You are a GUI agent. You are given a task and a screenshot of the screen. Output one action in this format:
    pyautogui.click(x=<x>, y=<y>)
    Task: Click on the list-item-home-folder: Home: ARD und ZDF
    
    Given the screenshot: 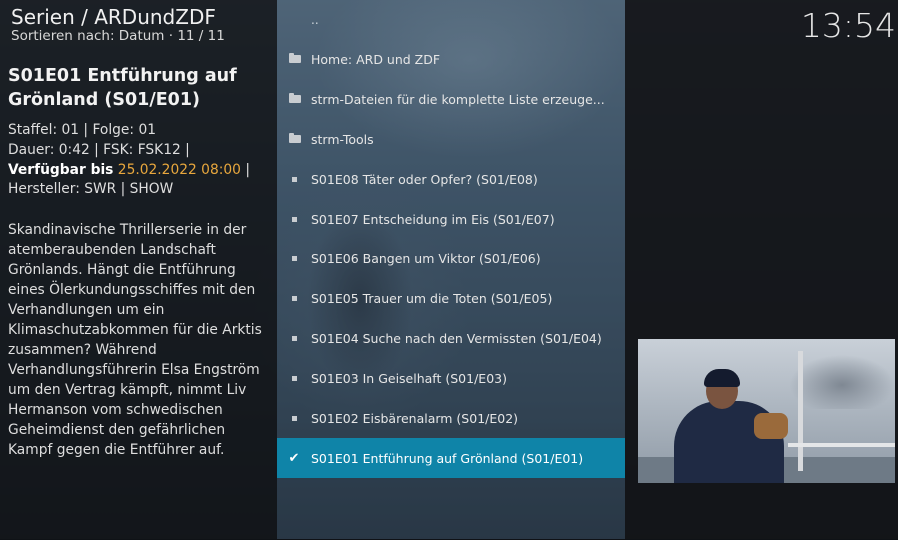 What is the action you would take?
    pyautogui.click(x=451, y=59)
    